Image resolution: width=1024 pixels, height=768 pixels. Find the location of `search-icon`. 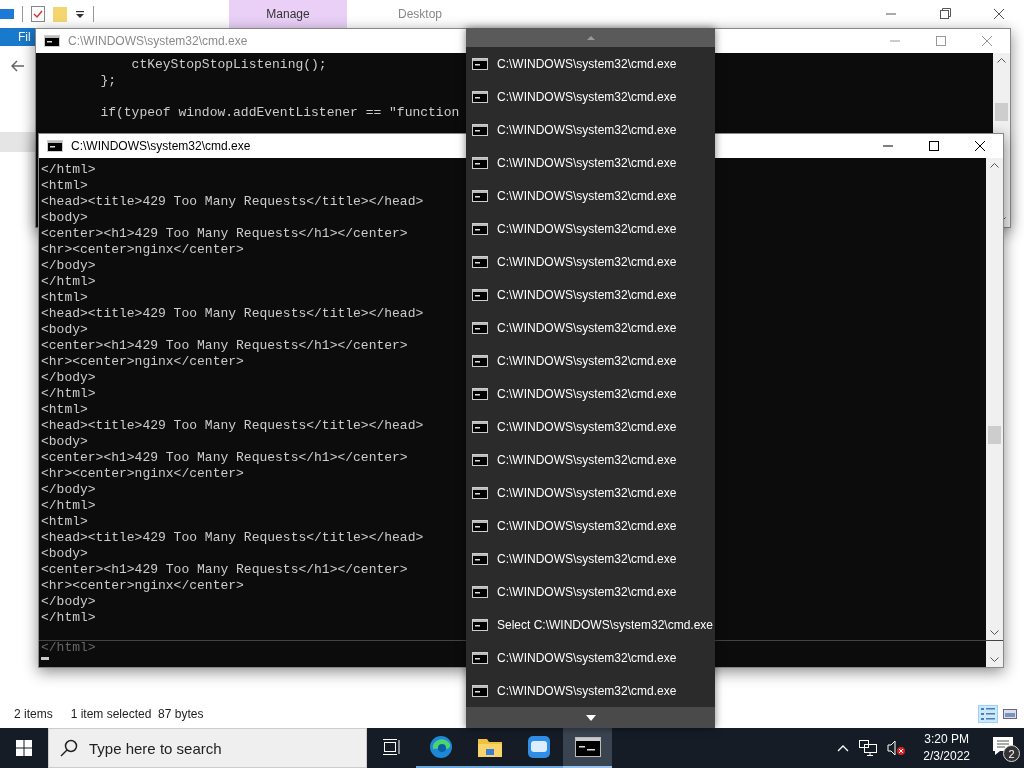

search-icon is located at coordinates (69, 748).